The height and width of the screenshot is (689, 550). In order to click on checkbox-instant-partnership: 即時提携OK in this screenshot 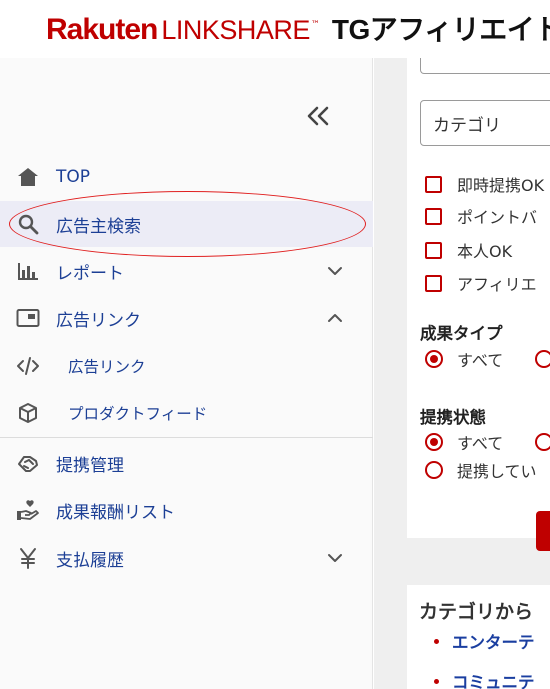, I will do `click(484, 184)`.